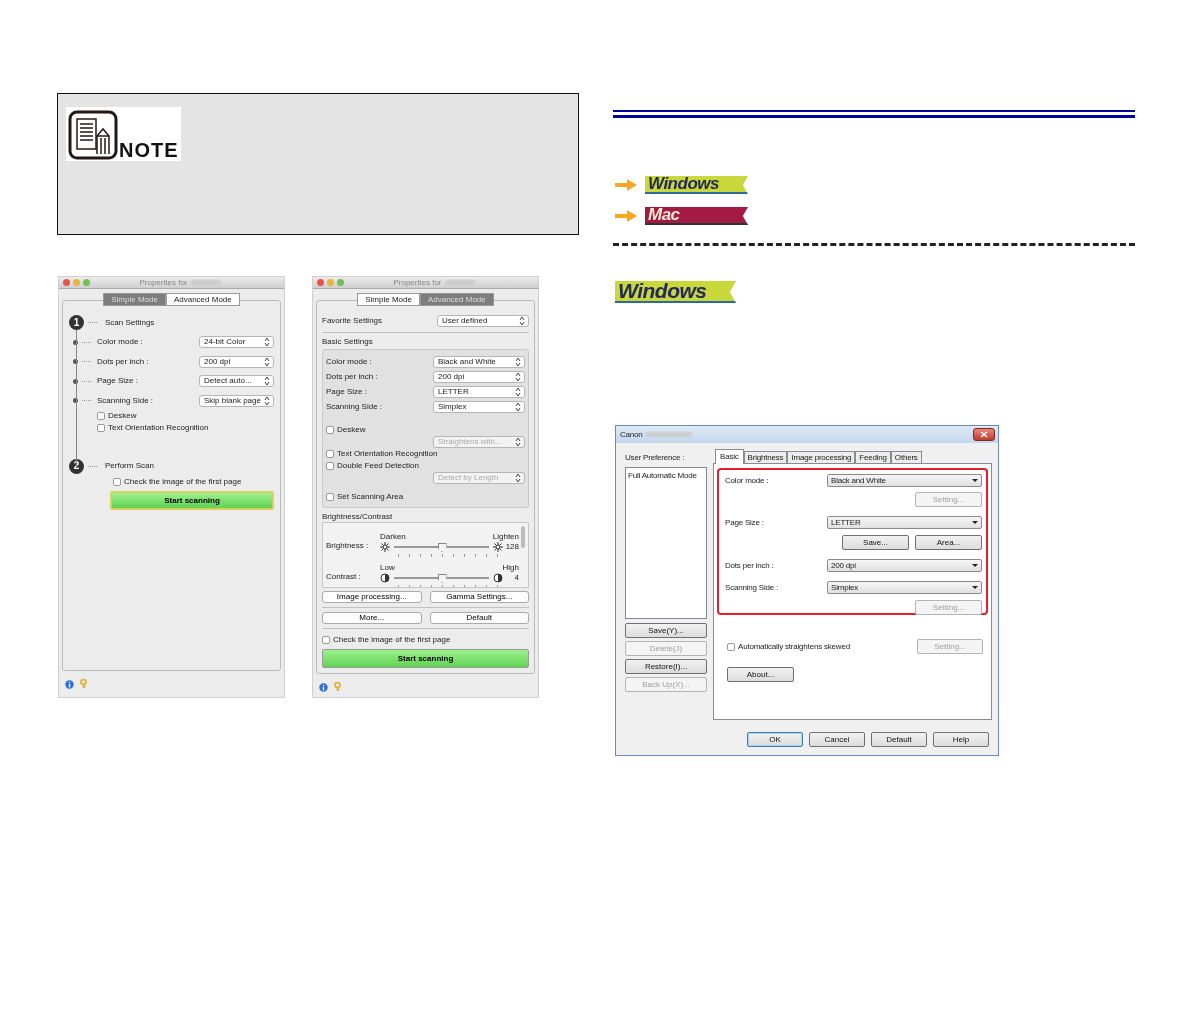  What do you see at coordinates (752, 587) in the screenshot?
I see `field-label: Scanning Side :` at bounding box center [752, 587].